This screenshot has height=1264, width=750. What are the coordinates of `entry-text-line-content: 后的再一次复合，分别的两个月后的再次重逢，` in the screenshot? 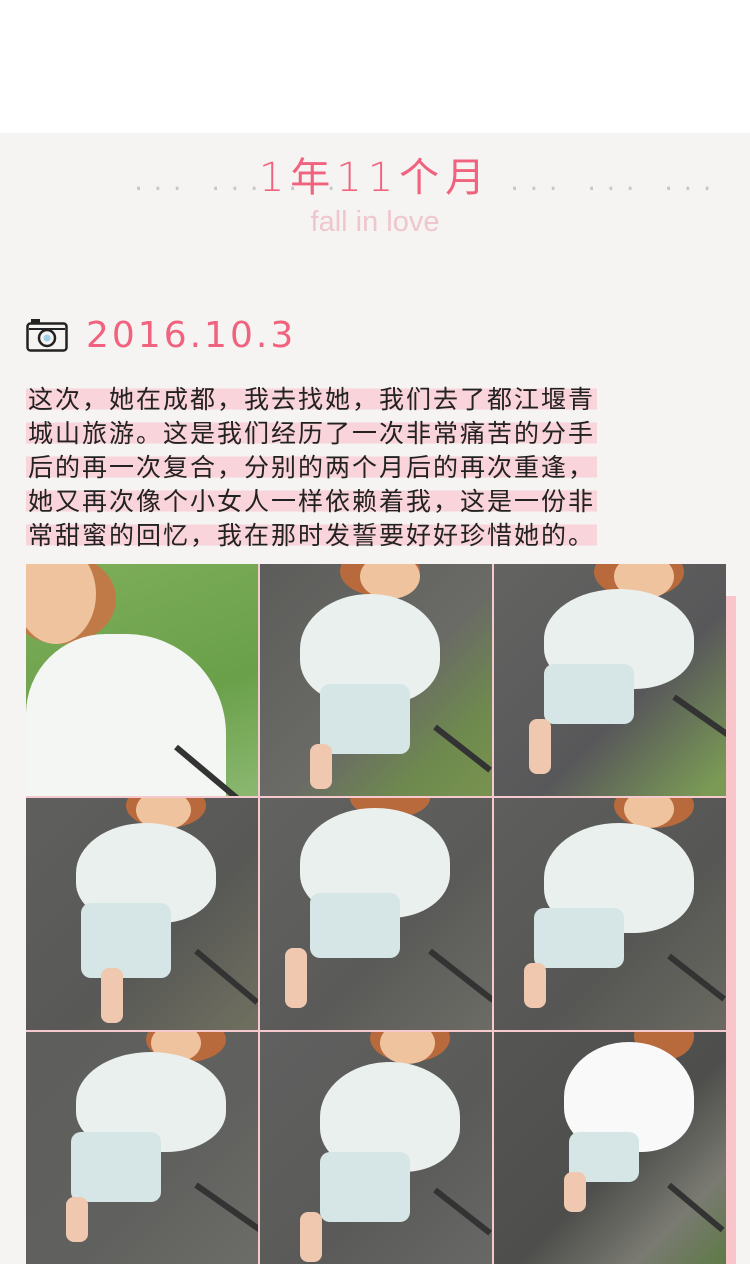 It's located at (312, 467).